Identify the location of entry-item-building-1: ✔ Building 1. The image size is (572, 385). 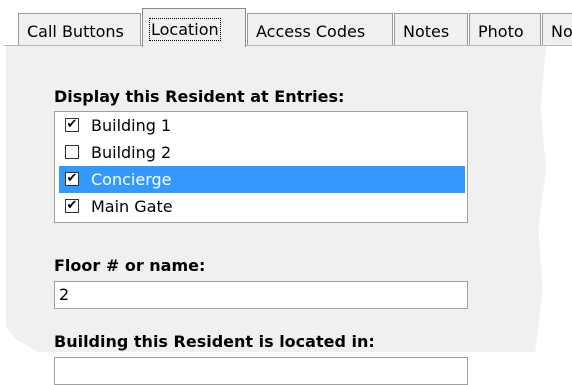
(262, 125).